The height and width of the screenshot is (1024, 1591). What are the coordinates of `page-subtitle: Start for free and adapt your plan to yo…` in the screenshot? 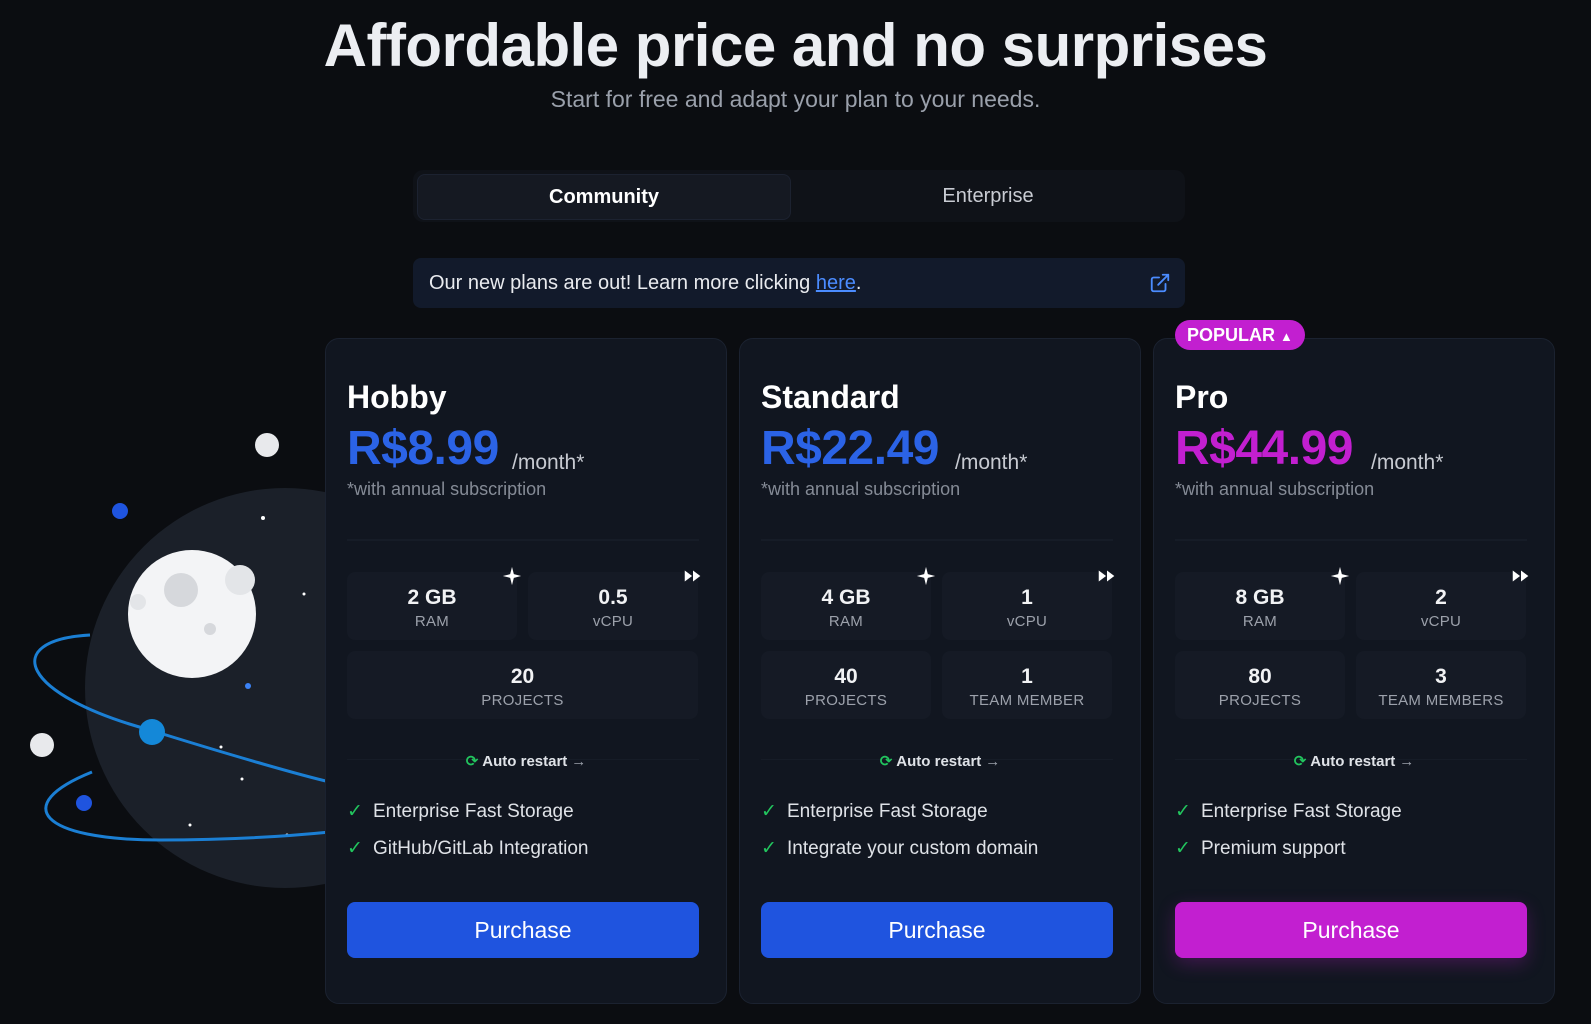 It's located at (795, 99).